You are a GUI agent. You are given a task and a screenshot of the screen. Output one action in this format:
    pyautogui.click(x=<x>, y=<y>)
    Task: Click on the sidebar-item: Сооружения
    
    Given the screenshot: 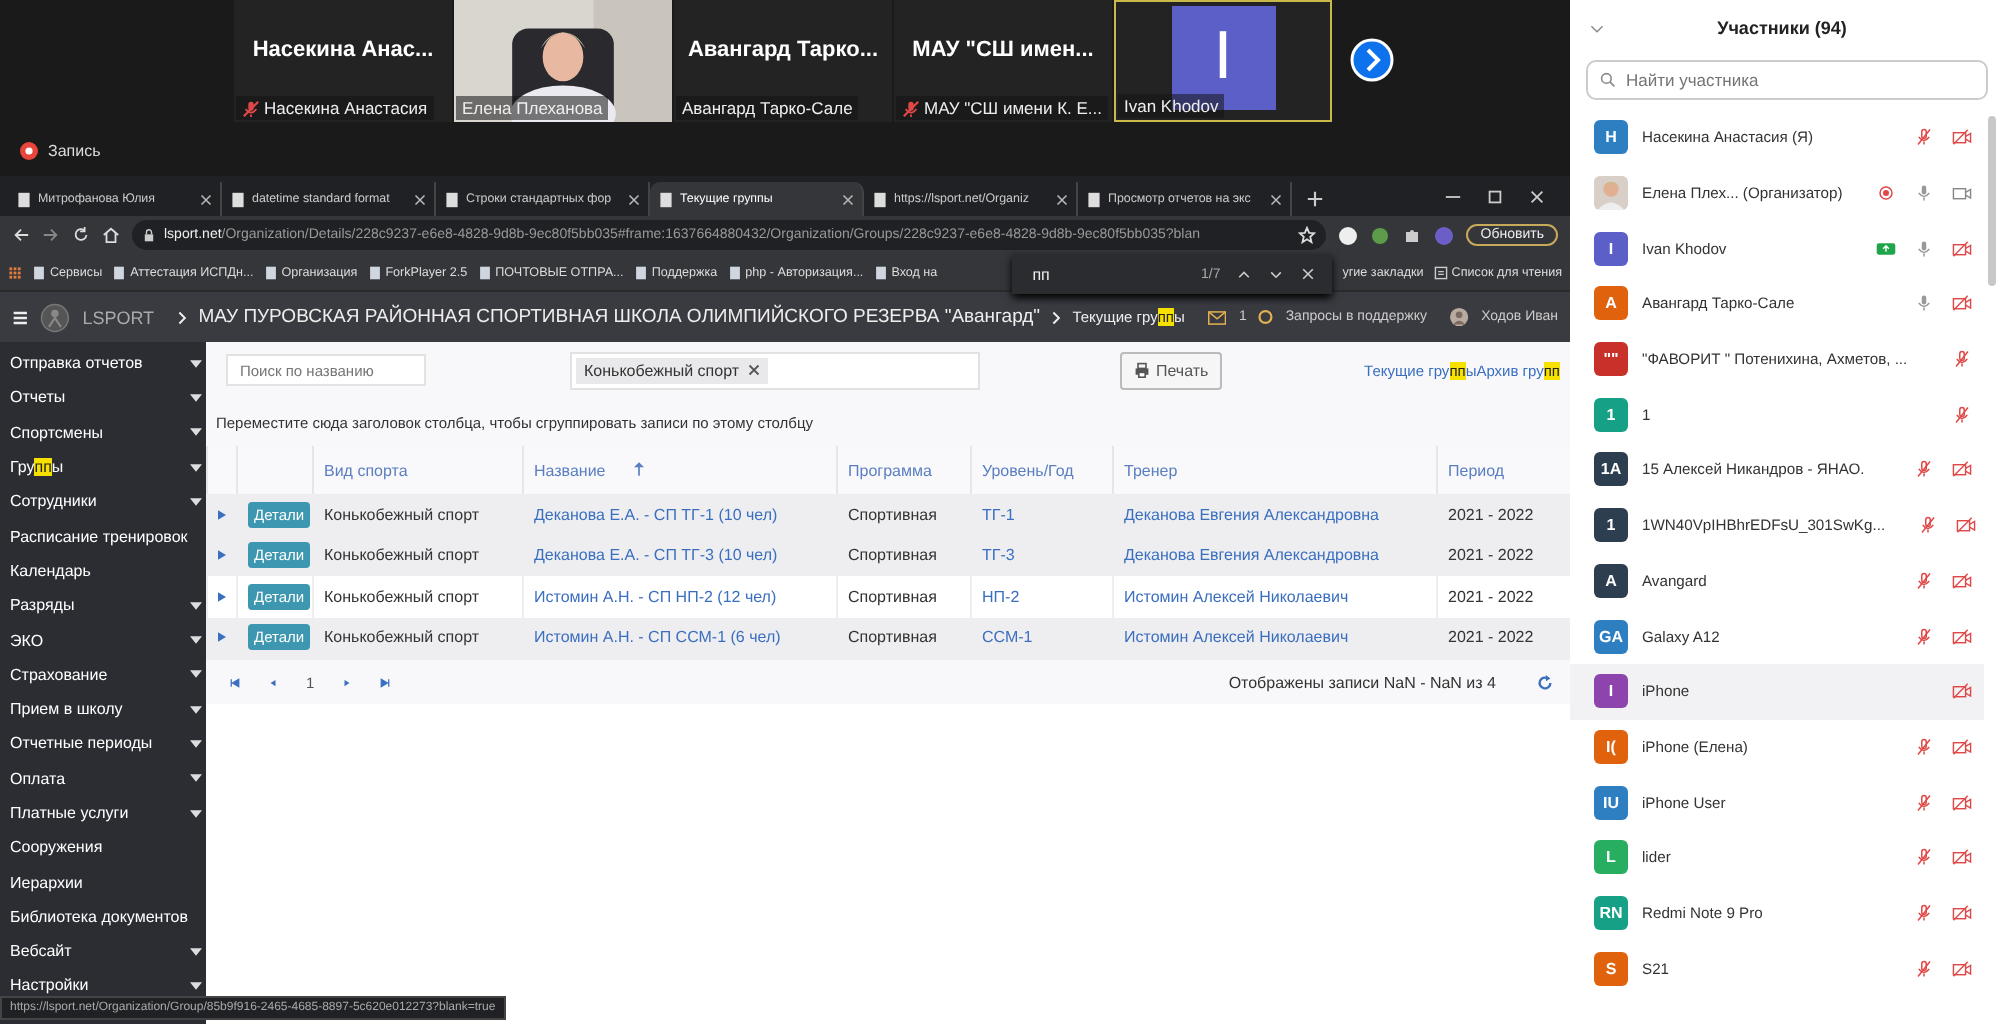 What is the action you would take?
    pyautogui.click(x=103, y=847)
    